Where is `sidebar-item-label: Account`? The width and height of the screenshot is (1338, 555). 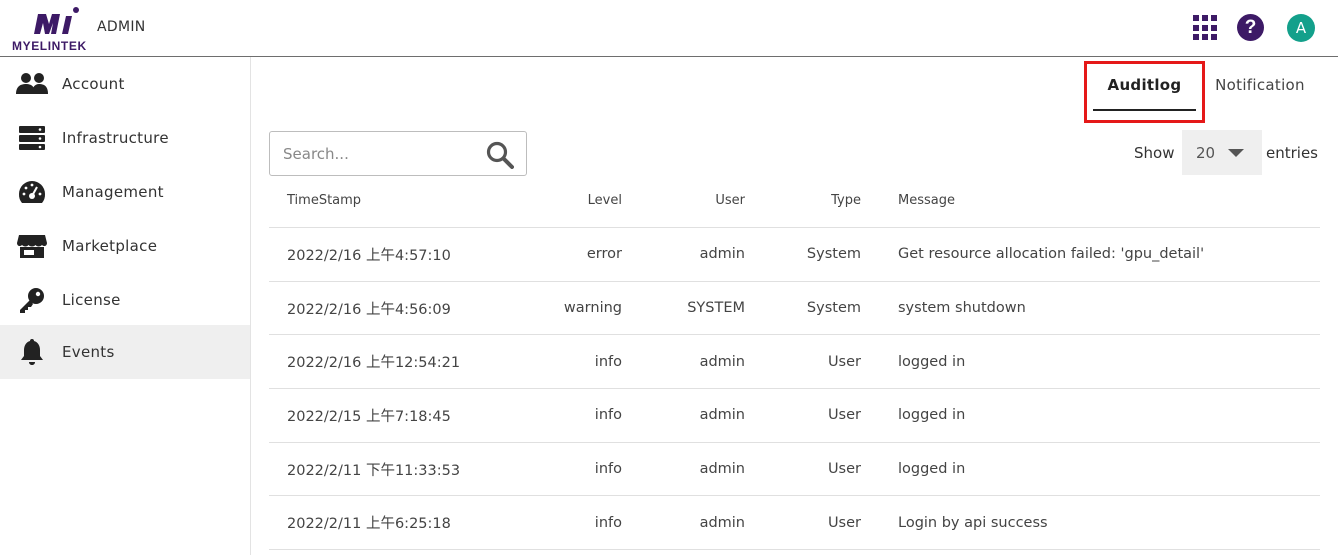
sidebar-item-label: Account is located at coordinates (93, 84).